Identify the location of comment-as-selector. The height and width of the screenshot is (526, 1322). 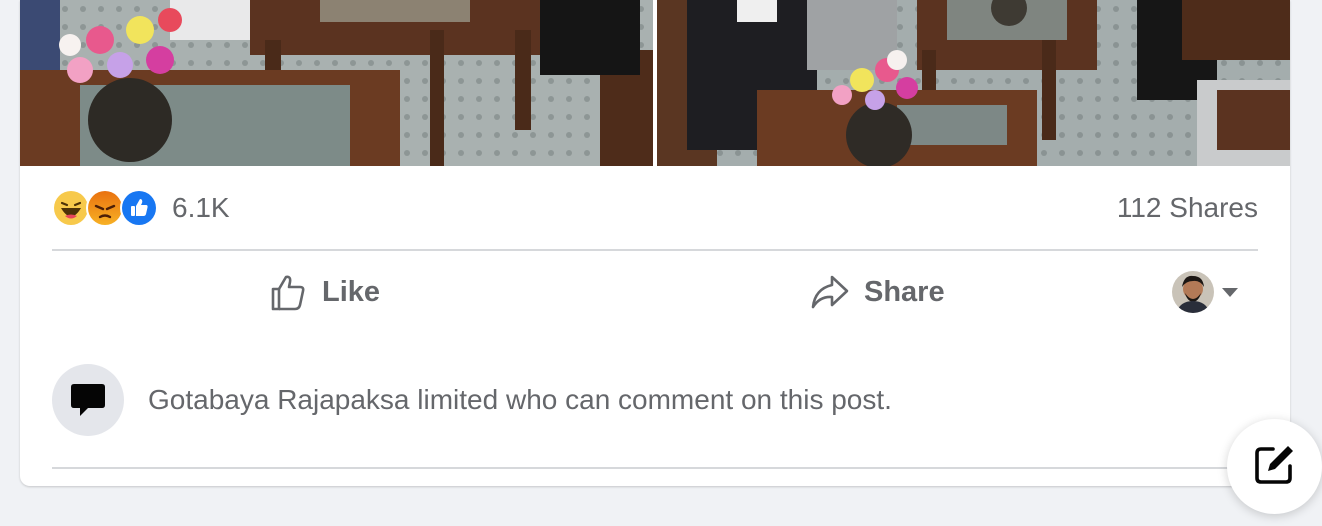
(1205, 292).